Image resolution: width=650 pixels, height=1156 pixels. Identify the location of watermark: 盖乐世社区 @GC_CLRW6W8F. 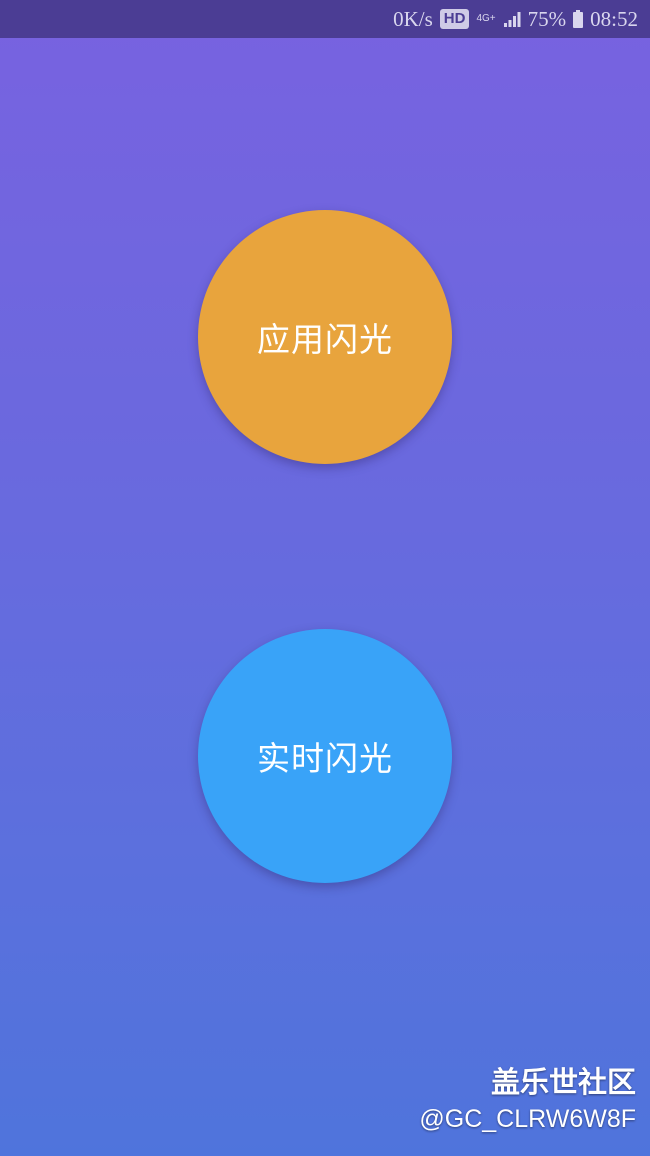
(527, 1100).